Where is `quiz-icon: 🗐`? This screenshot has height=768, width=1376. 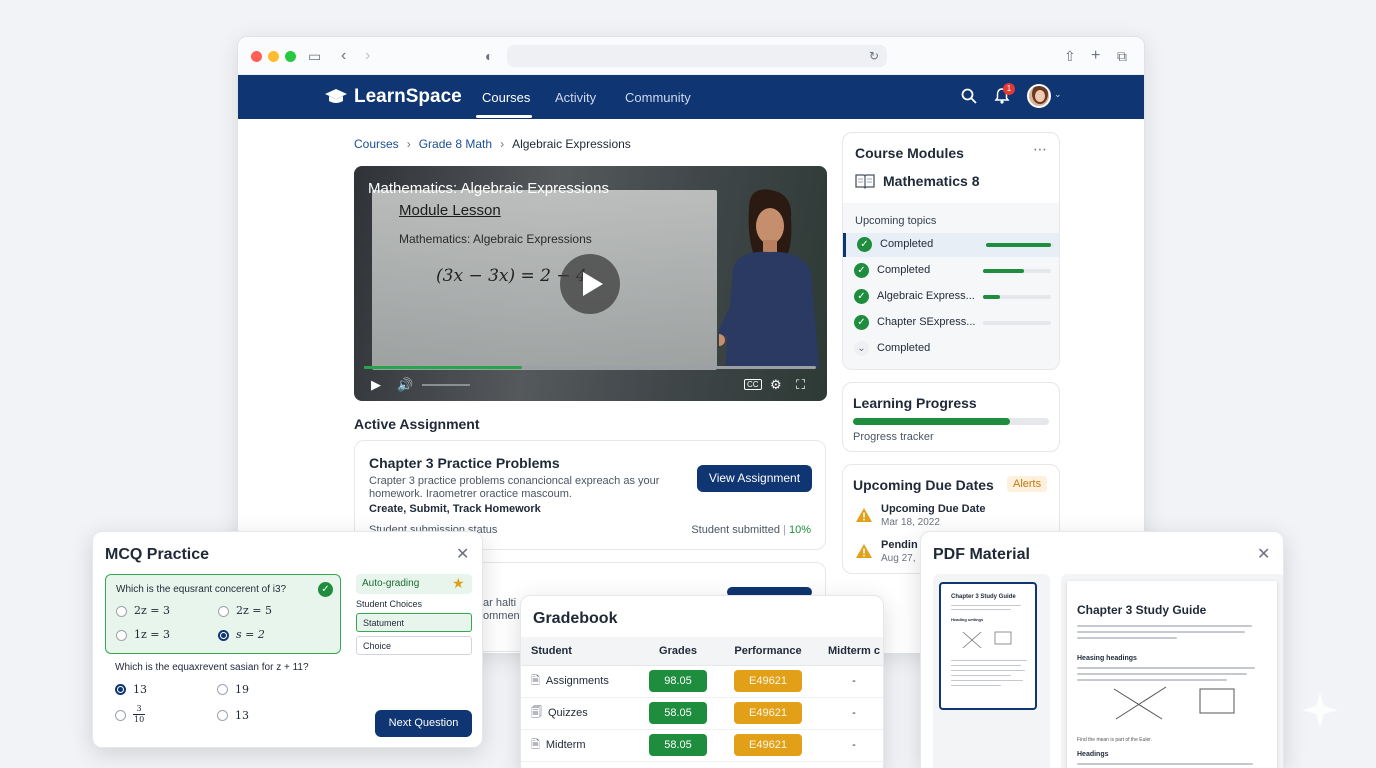
quiz-icon: 🗐 is located at coordinates (536, 712).